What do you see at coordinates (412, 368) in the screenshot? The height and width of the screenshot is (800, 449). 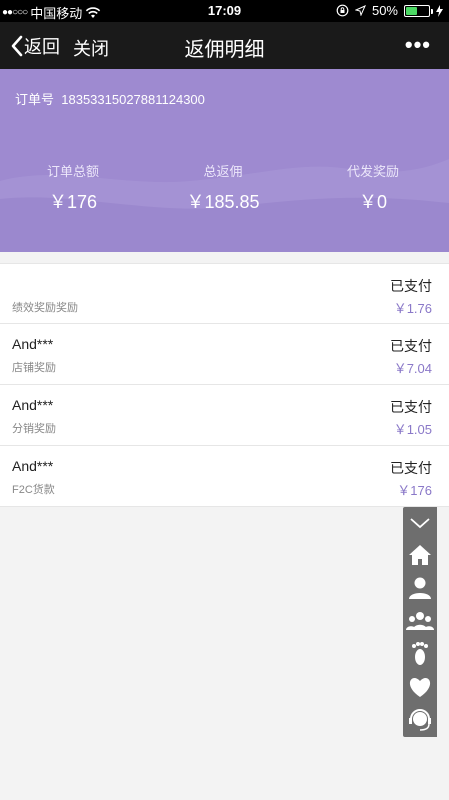 I see `row-amount: ￥7.04` at bounding box center [412, 368].